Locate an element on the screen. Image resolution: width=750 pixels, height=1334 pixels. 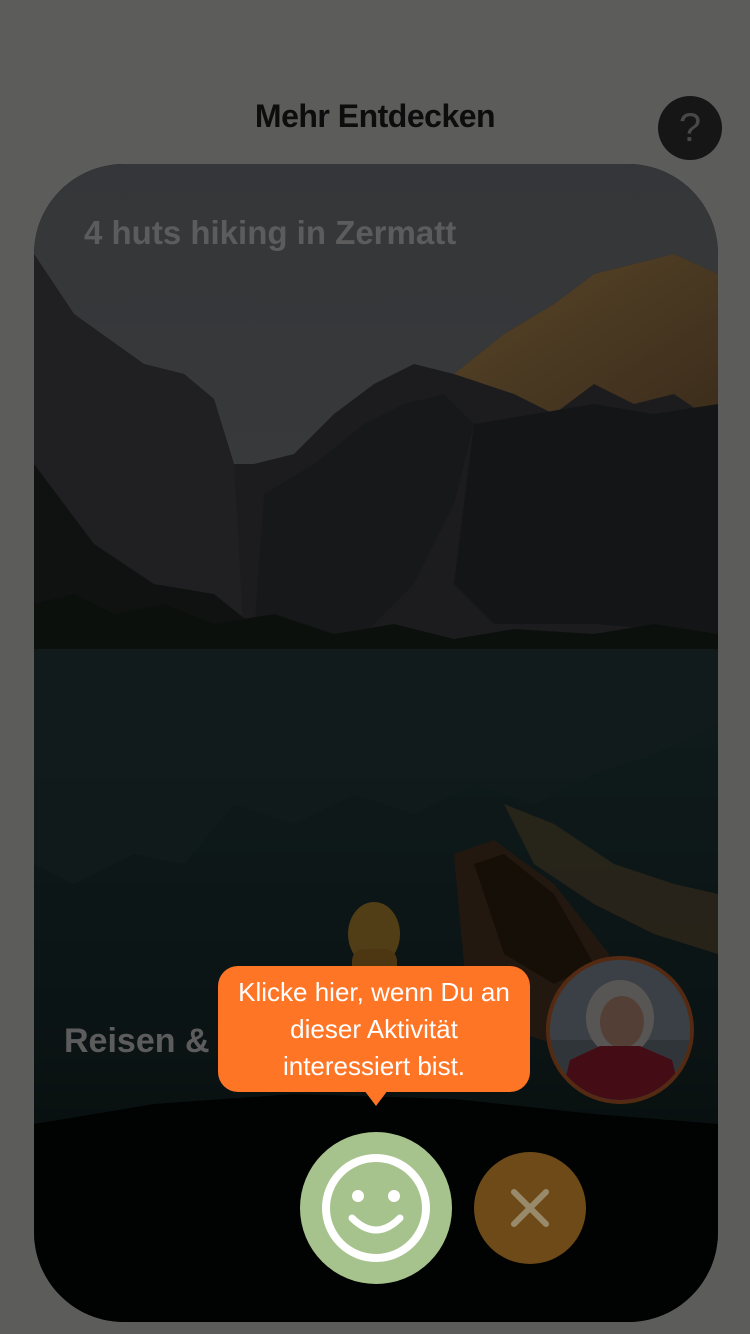
dislike-button is located at coordinates (530, 1208).